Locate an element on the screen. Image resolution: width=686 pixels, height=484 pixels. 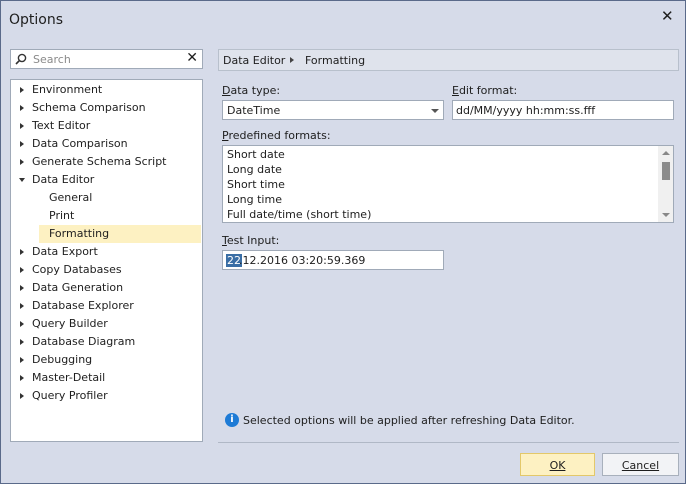
list-item: Long date is located at coordinates (254, 169).